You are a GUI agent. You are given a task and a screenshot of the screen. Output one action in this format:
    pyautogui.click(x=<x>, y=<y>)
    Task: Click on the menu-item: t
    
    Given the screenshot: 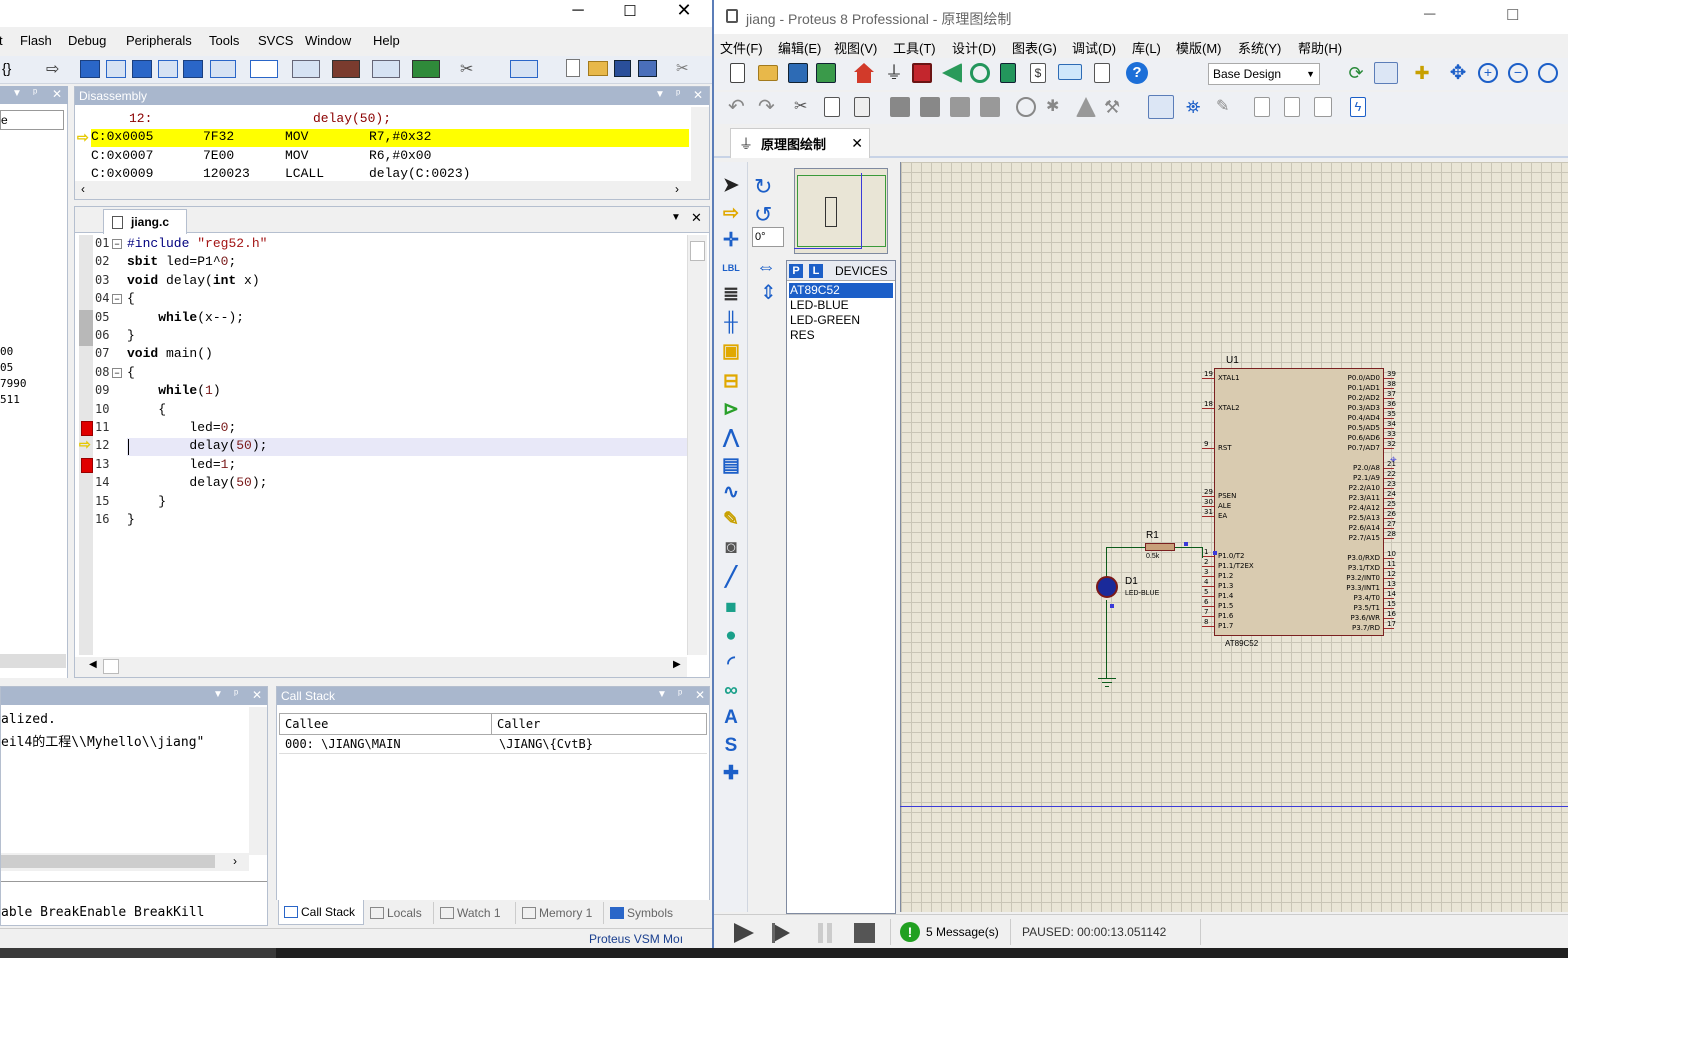 What is the action you would take?
    pyautogui.click(x=1, y=40)
    